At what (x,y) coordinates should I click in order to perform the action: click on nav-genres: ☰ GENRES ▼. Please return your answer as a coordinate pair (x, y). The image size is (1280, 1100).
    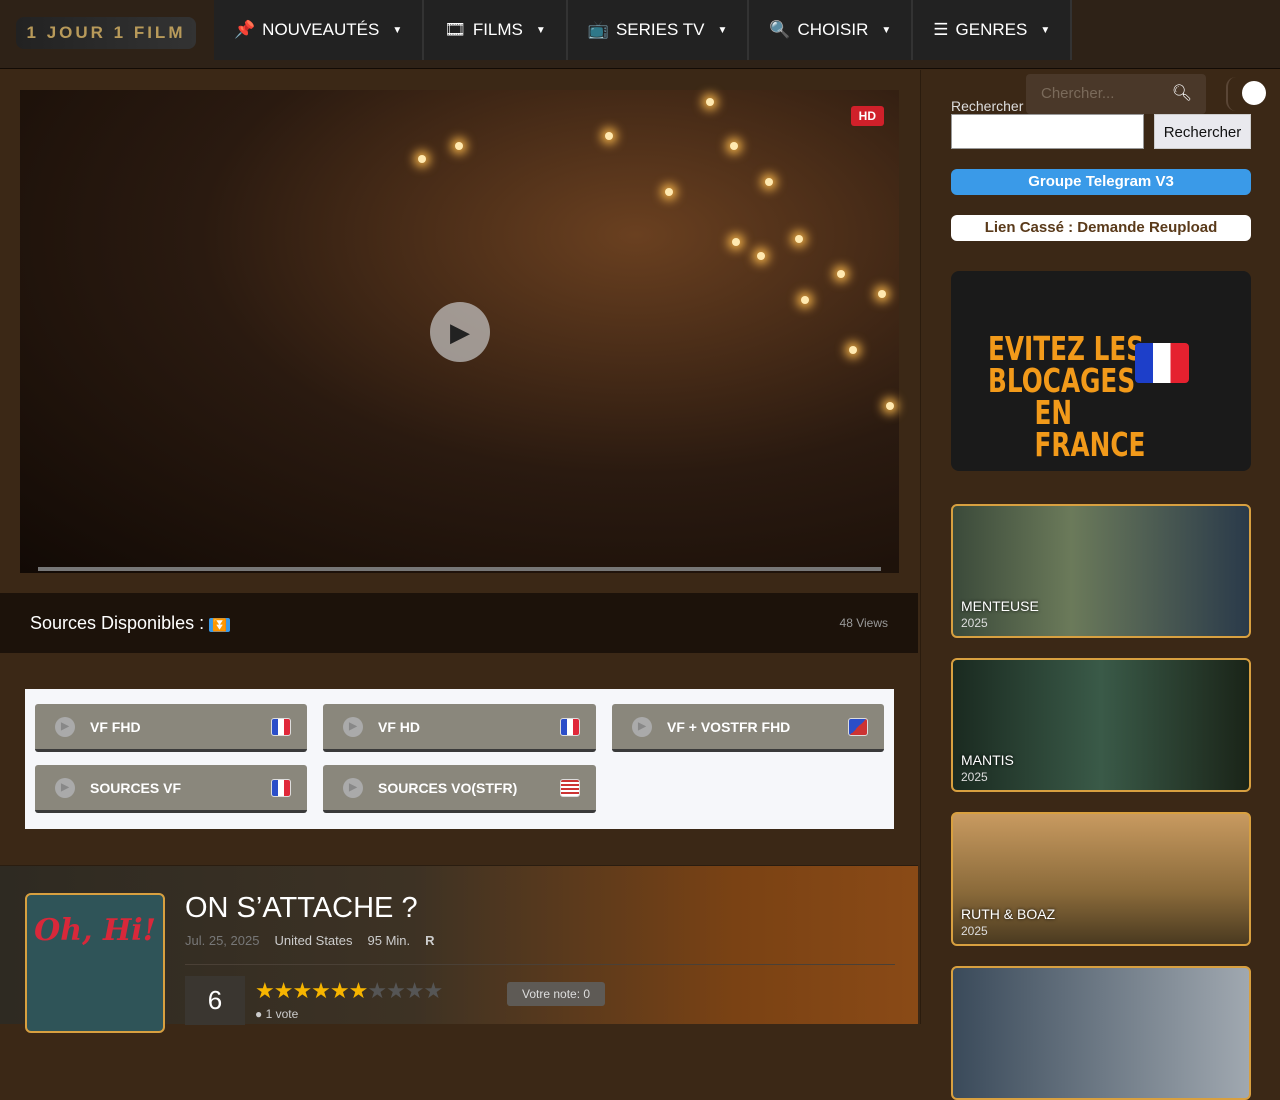
    Looking at the image, I should click on (993, 30).